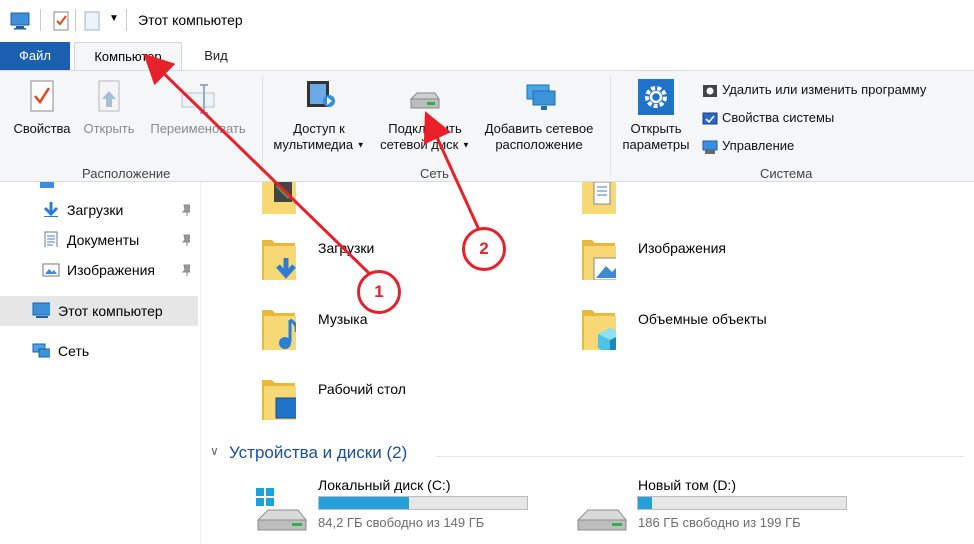 This screenshot has width=974, height=544. I want to click on uninstall-label: Удалить или изменить программу, so click(824, 89).